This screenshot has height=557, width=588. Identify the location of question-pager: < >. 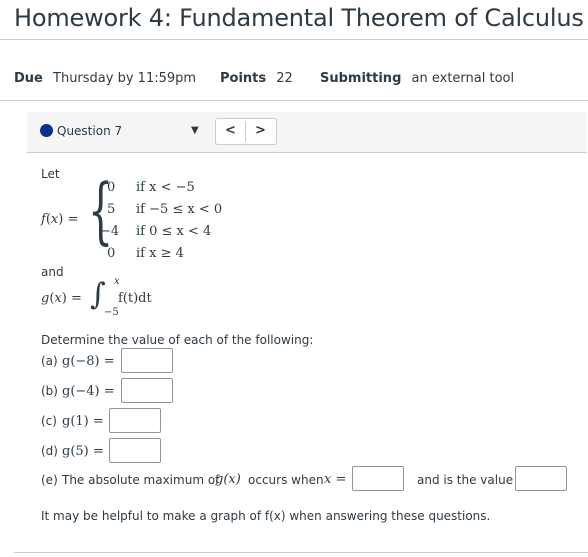
(246, 131).